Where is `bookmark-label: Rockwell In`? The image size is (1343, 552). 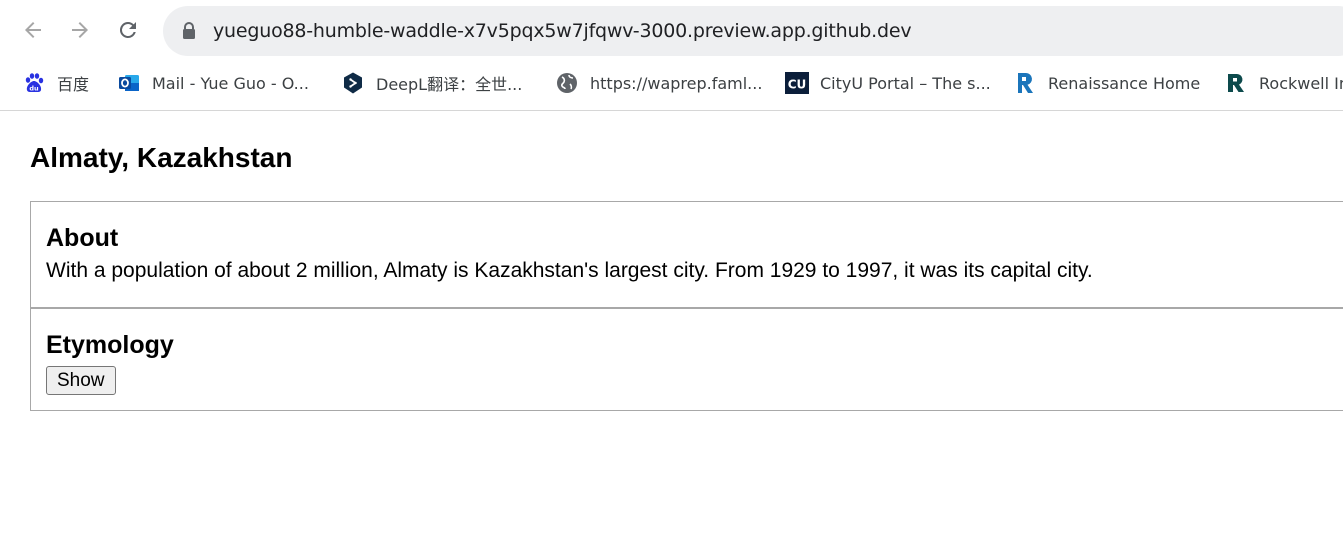
bookmark-label: Rockwell In is located at coordinates (1301, 83).